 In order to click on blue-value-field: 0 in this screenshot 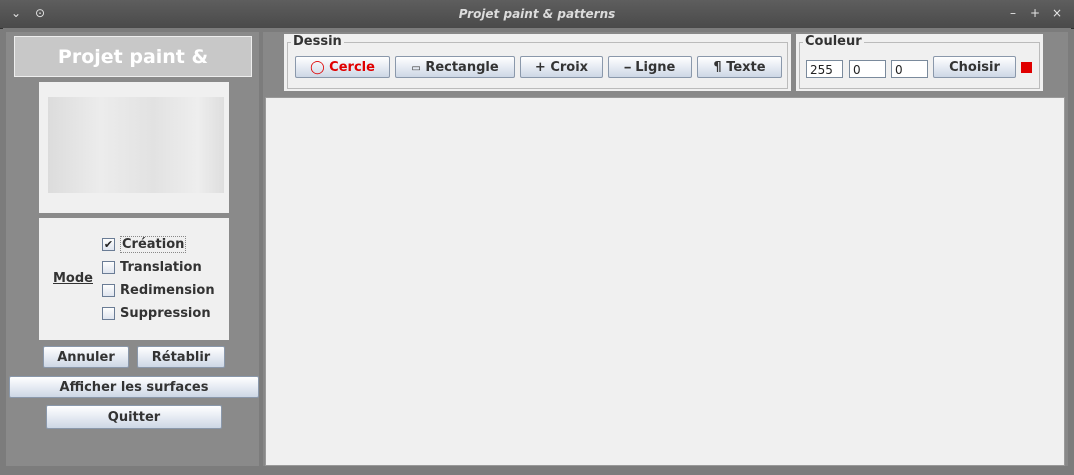, I will do `click(909, 69)`.